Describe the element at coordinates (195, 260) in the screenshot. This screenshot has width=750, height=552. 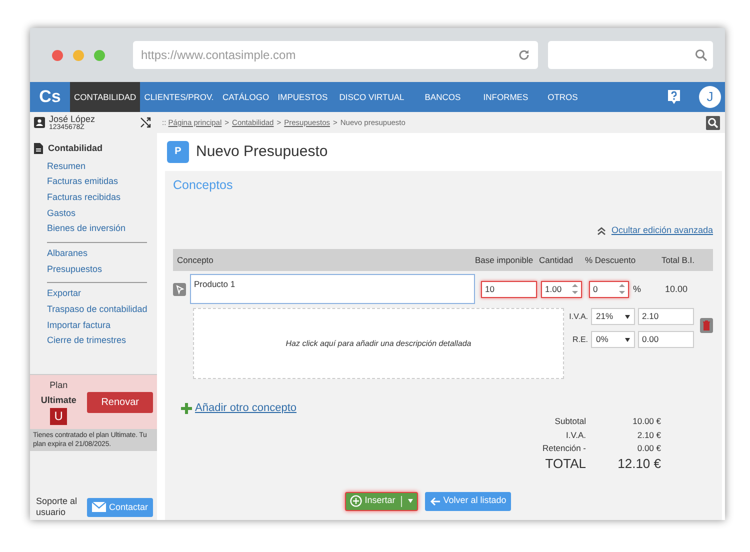
I see `column-header: Concepto` at that location.